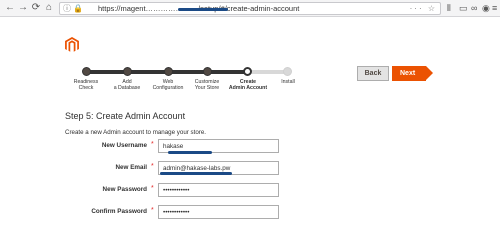 The height and width of the screenshot is (248, 500). Describe the element at coordinates (218, 212) in the screenshot. I see `confirm-password-field` at that location.